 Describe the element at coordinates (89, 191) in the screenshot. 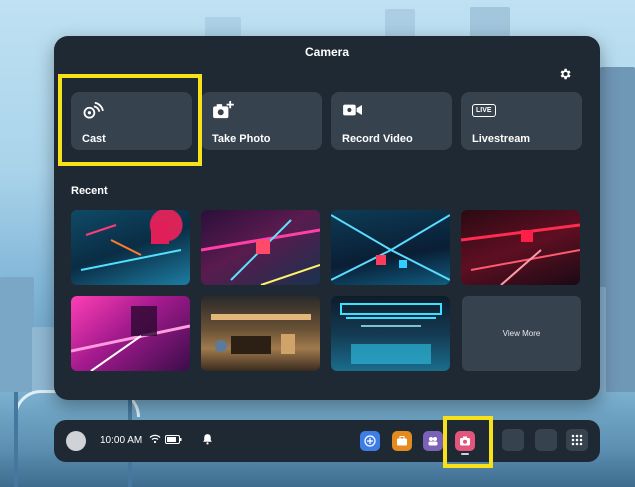

I see `recent-heading: Recent` at that location.